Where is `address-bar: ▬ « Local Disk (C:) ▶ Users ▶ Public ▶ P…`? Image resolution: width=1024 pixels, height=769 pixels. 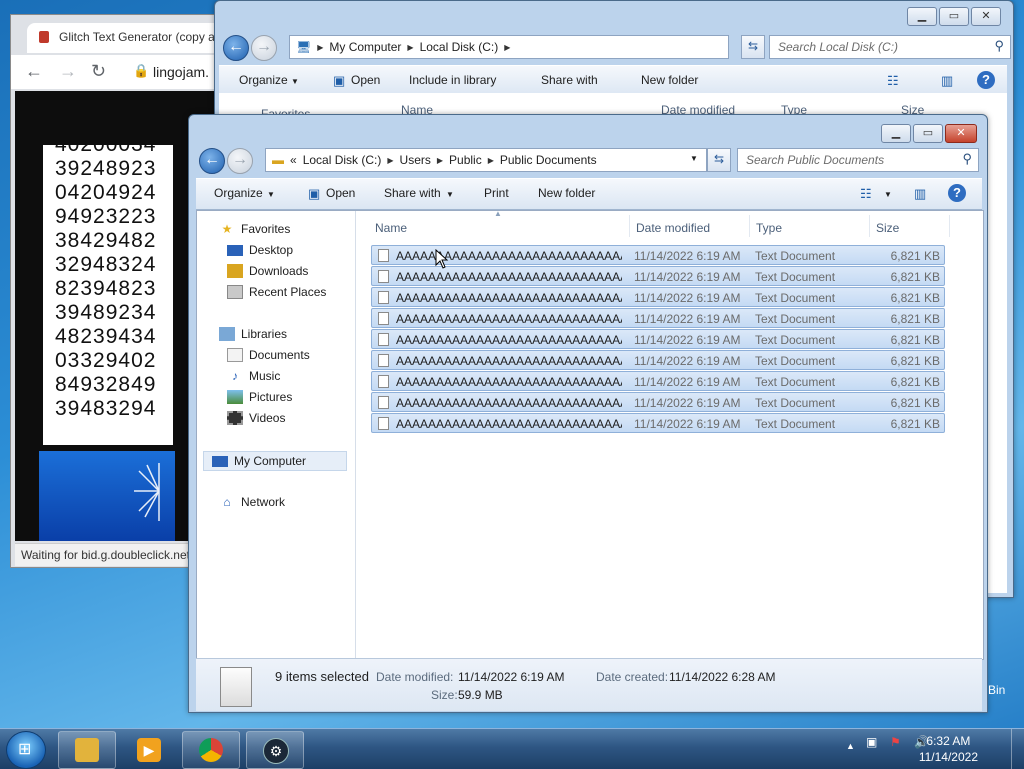
address-bar: ▬ « Local Disk (C:) ▶ Users ▶ Public ▶ P… is located at coordinates (486, 160).